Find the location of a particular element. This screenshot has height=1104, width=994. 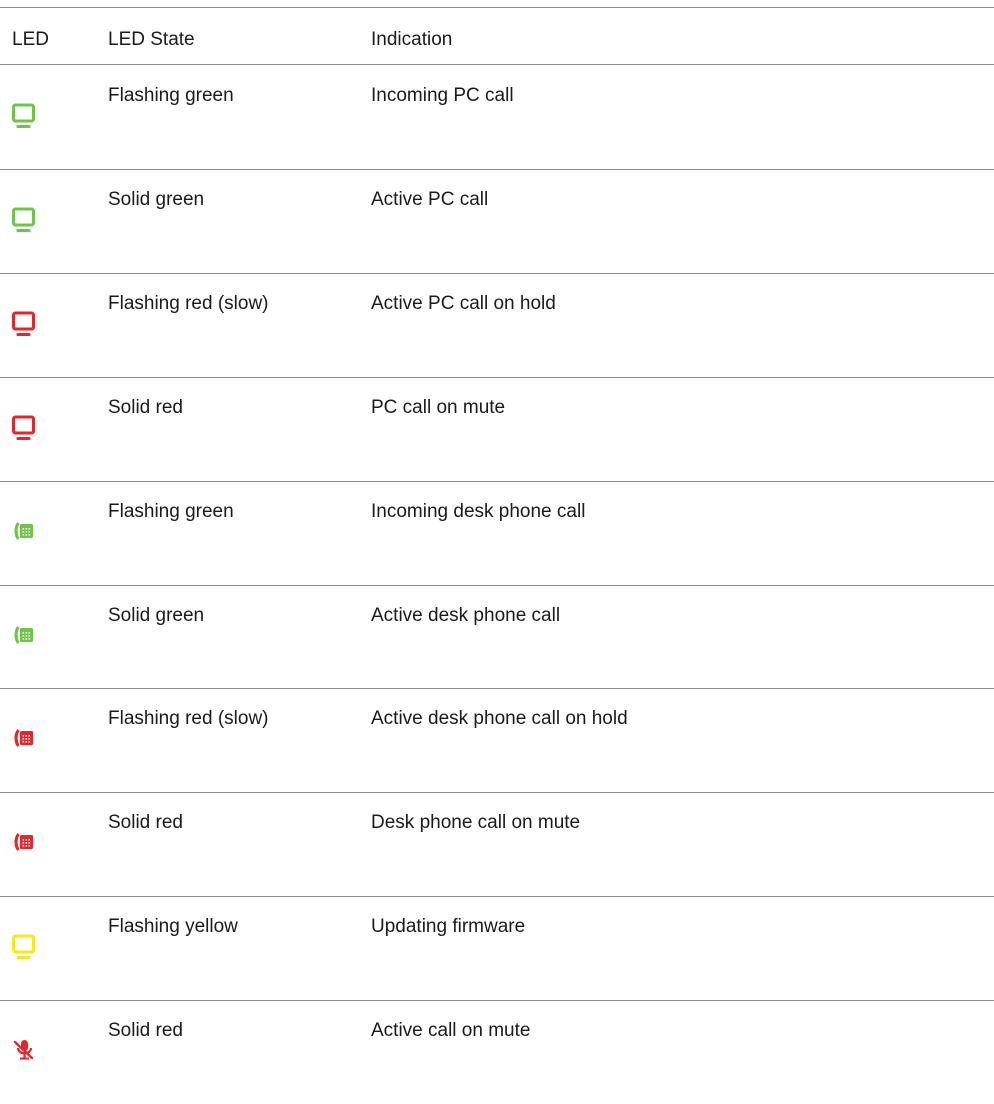

table-row: Solid green Active PC call is located at coordinates (497, 221).